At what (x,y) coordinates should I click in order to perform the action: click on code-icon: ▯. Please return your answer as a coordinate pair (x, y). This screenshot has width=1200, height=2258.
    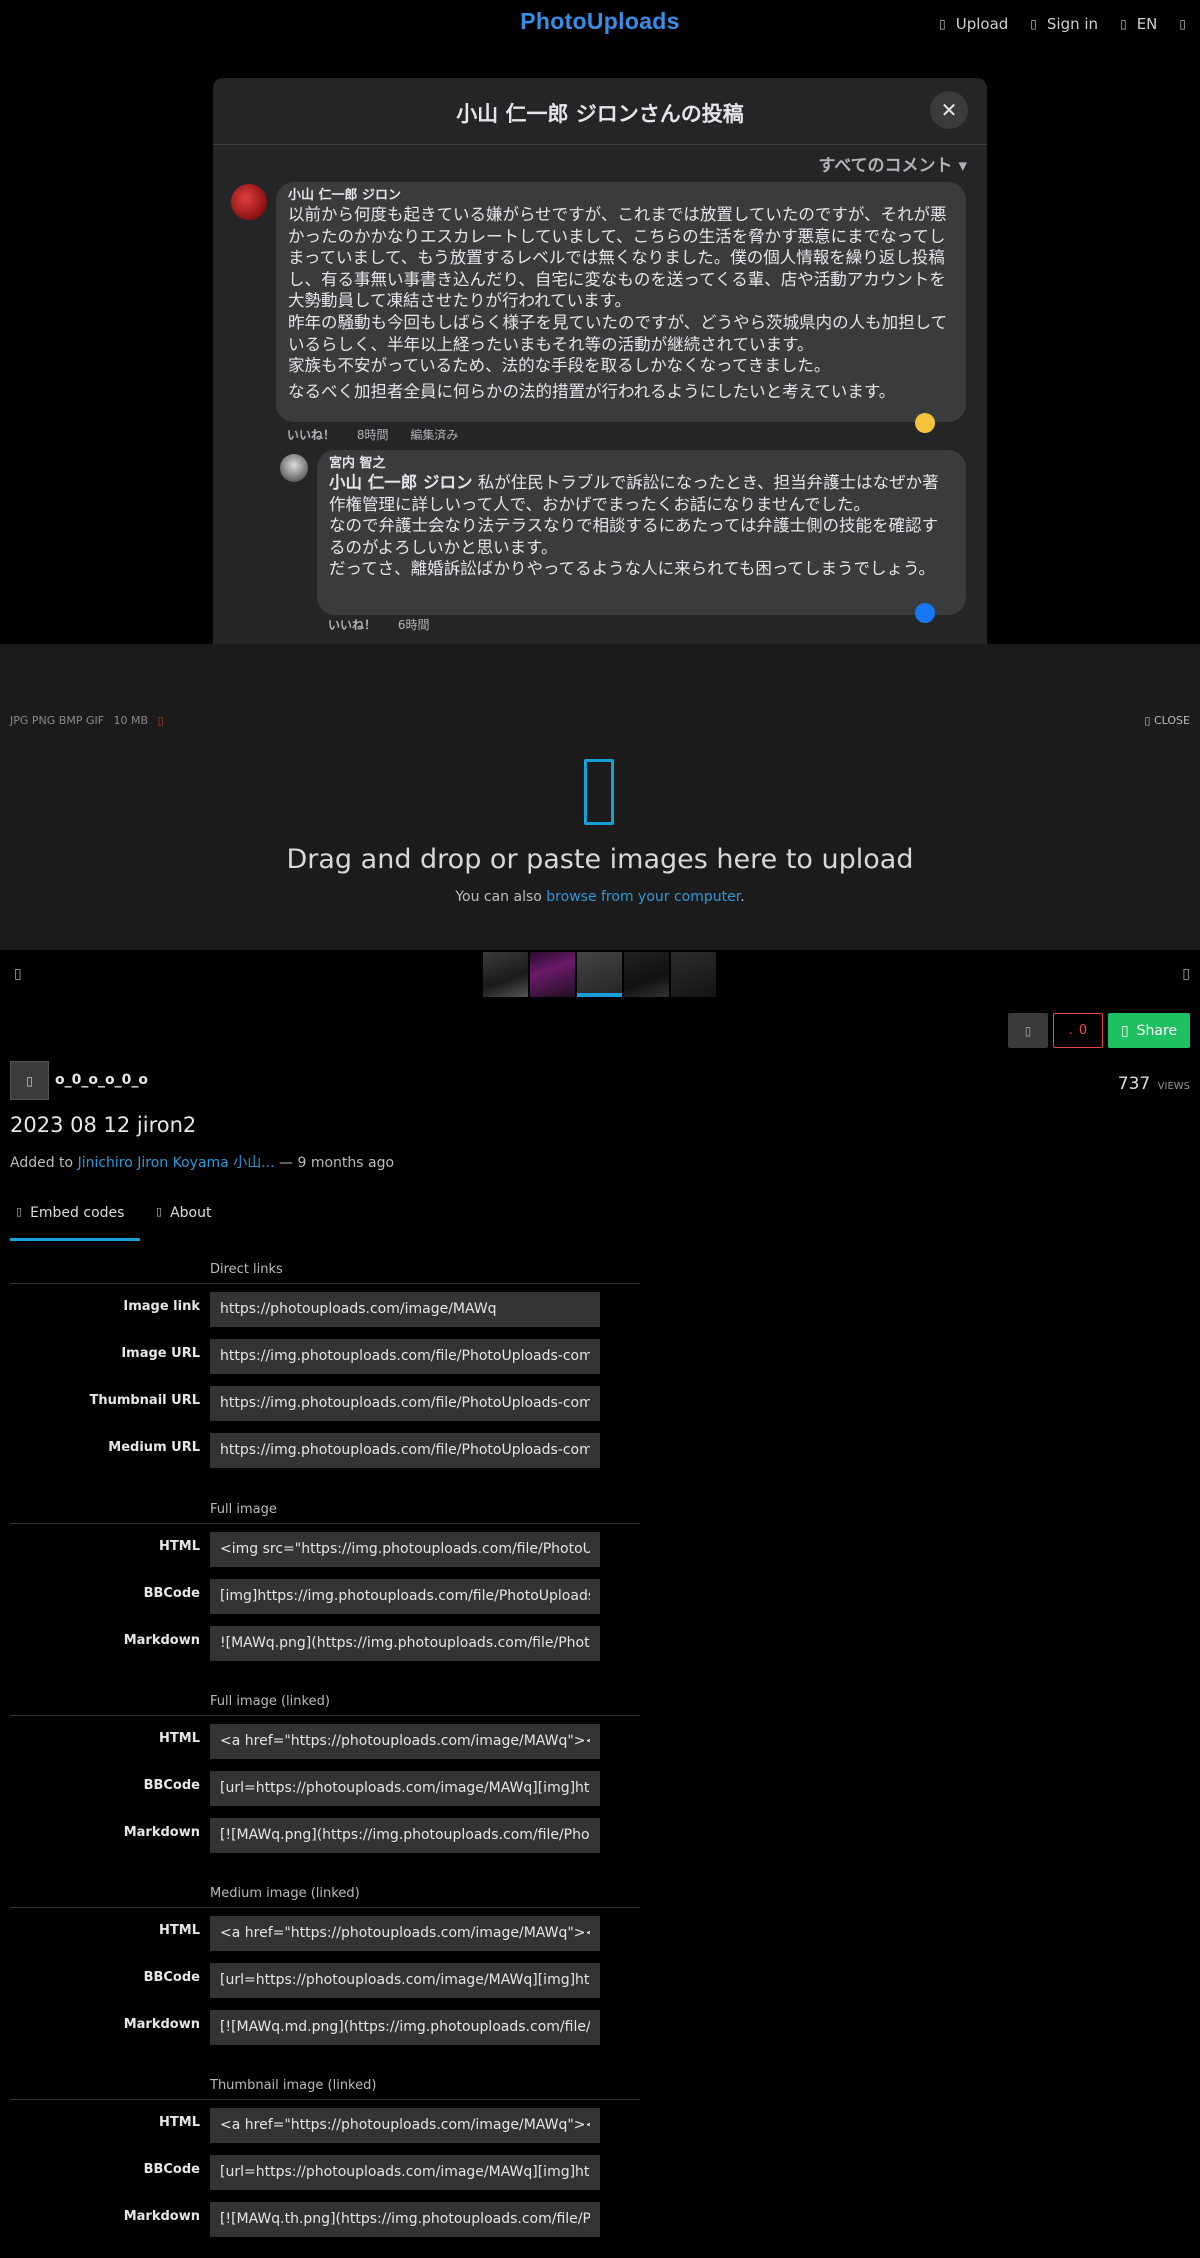
    Looking at the image, I should click on (19, 1211).